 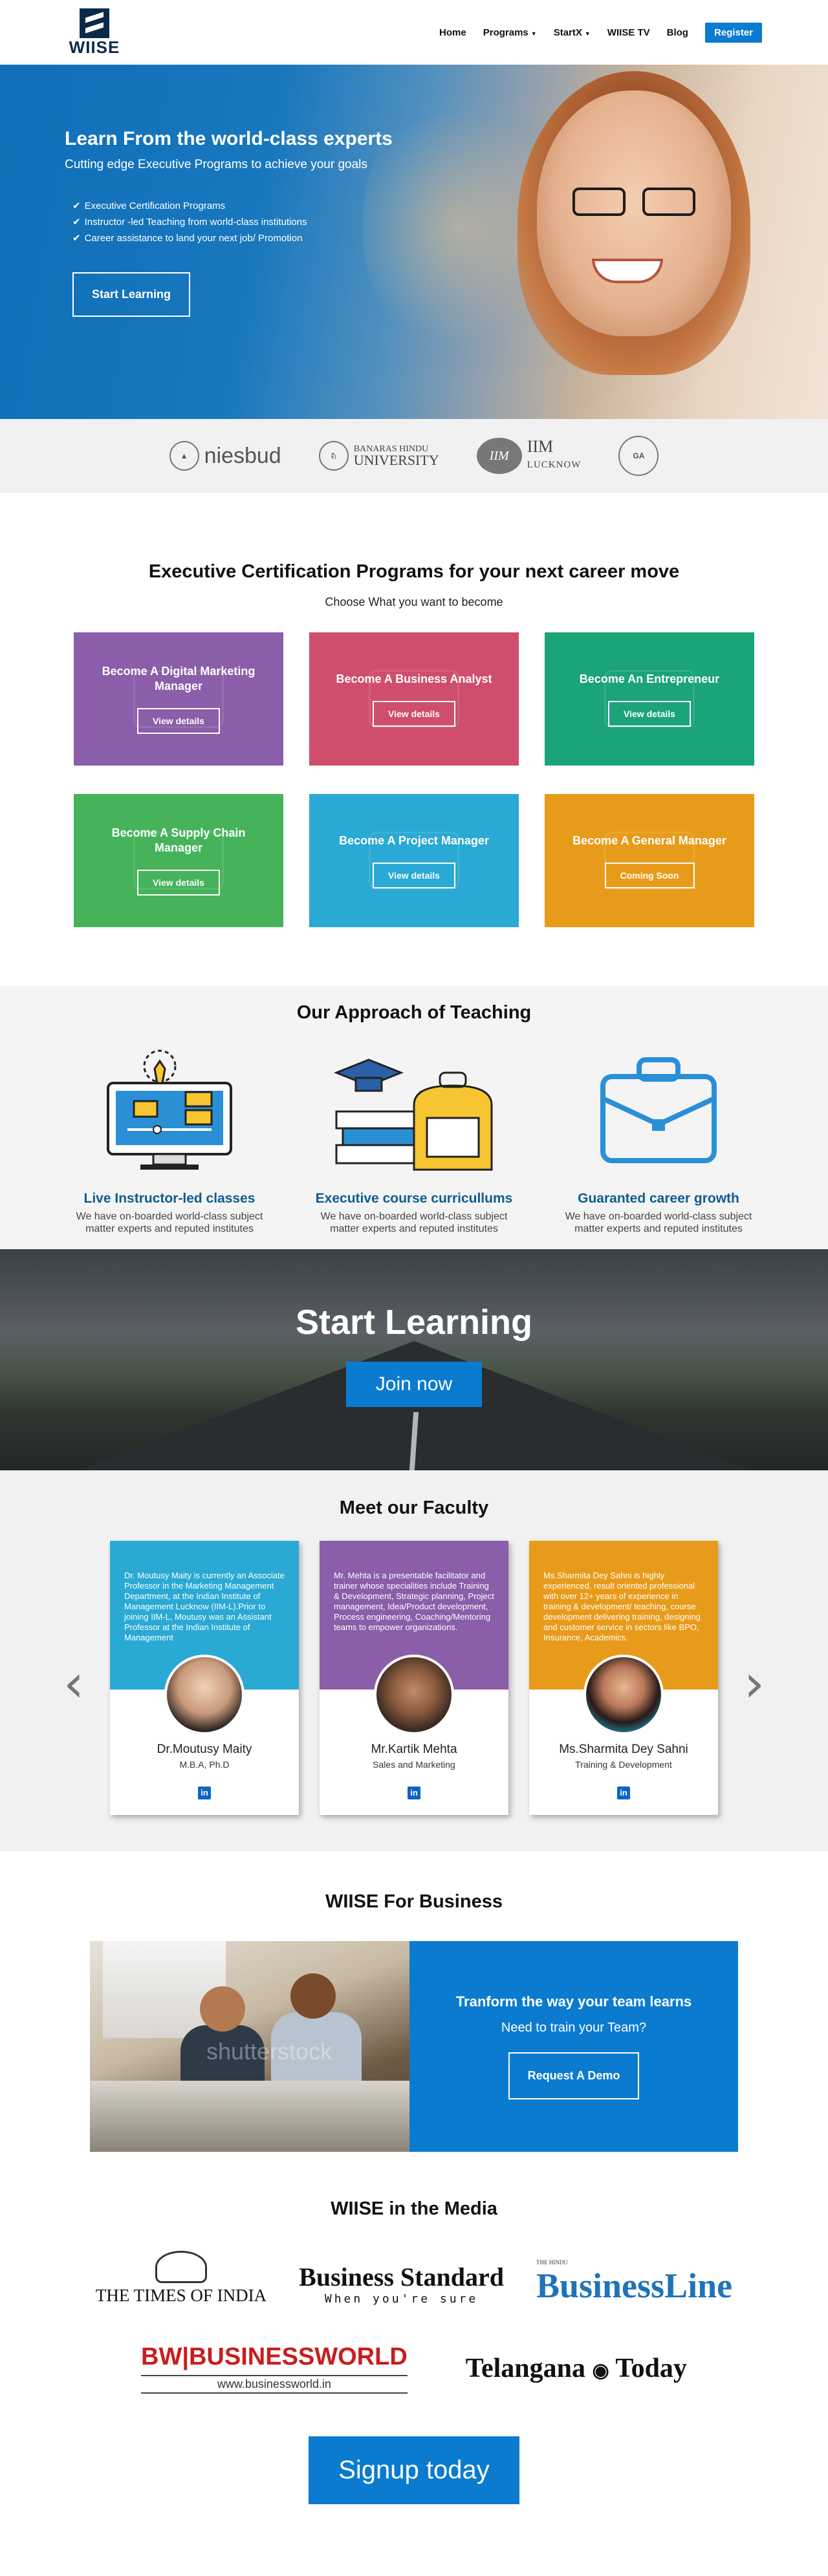 I want to click on hero-glasses, so click(x=633, y=202).